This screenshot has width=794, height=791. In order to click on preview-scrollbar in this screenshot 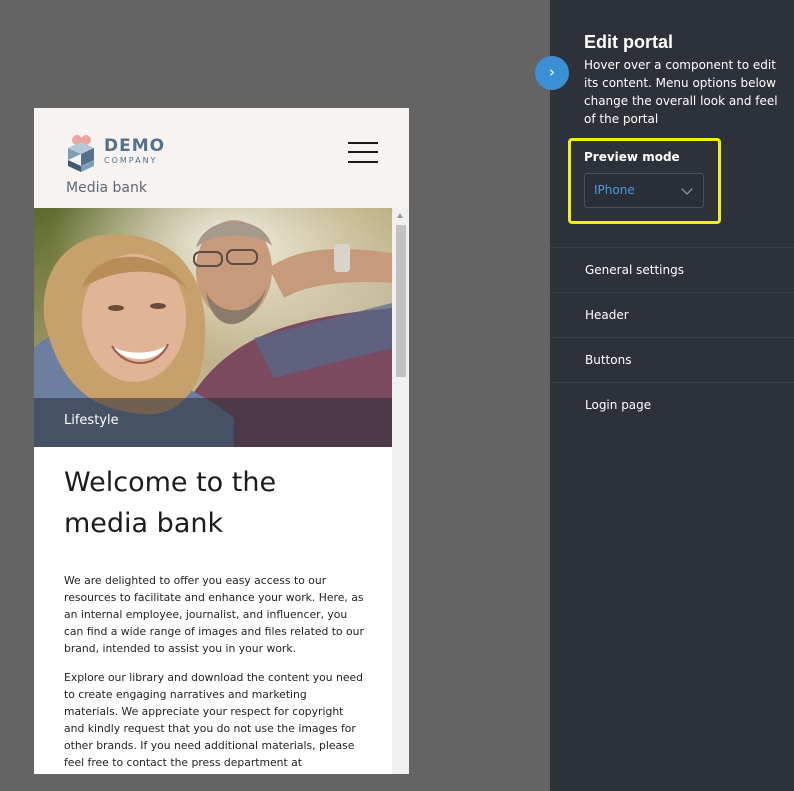, I will do `click(400, 491)`.